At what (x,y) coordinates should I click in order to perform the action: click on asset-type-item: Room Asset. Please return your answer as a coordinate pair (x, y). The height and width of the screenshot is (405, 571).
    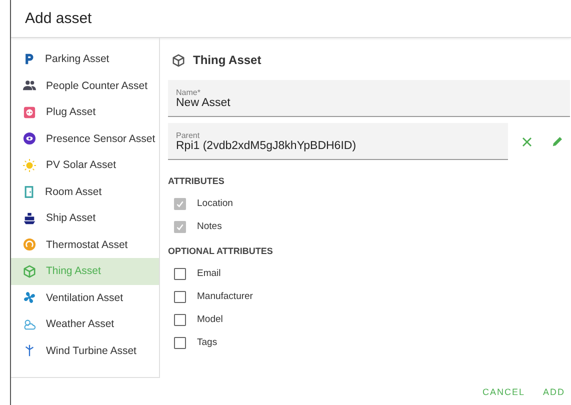
    Looking at the image, I should click on (85, 191).